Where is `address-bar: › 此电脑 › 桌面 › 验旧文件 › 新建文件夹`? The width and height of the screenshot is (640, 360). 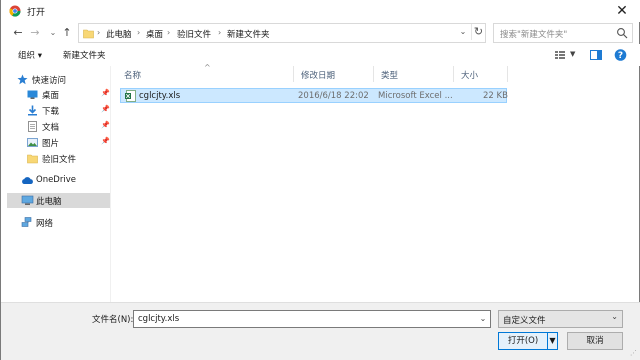 address-bar: › 此电脑 › 桌面 › 验旧文件 › 新建文件夹 is located at coordinates (282, 33).